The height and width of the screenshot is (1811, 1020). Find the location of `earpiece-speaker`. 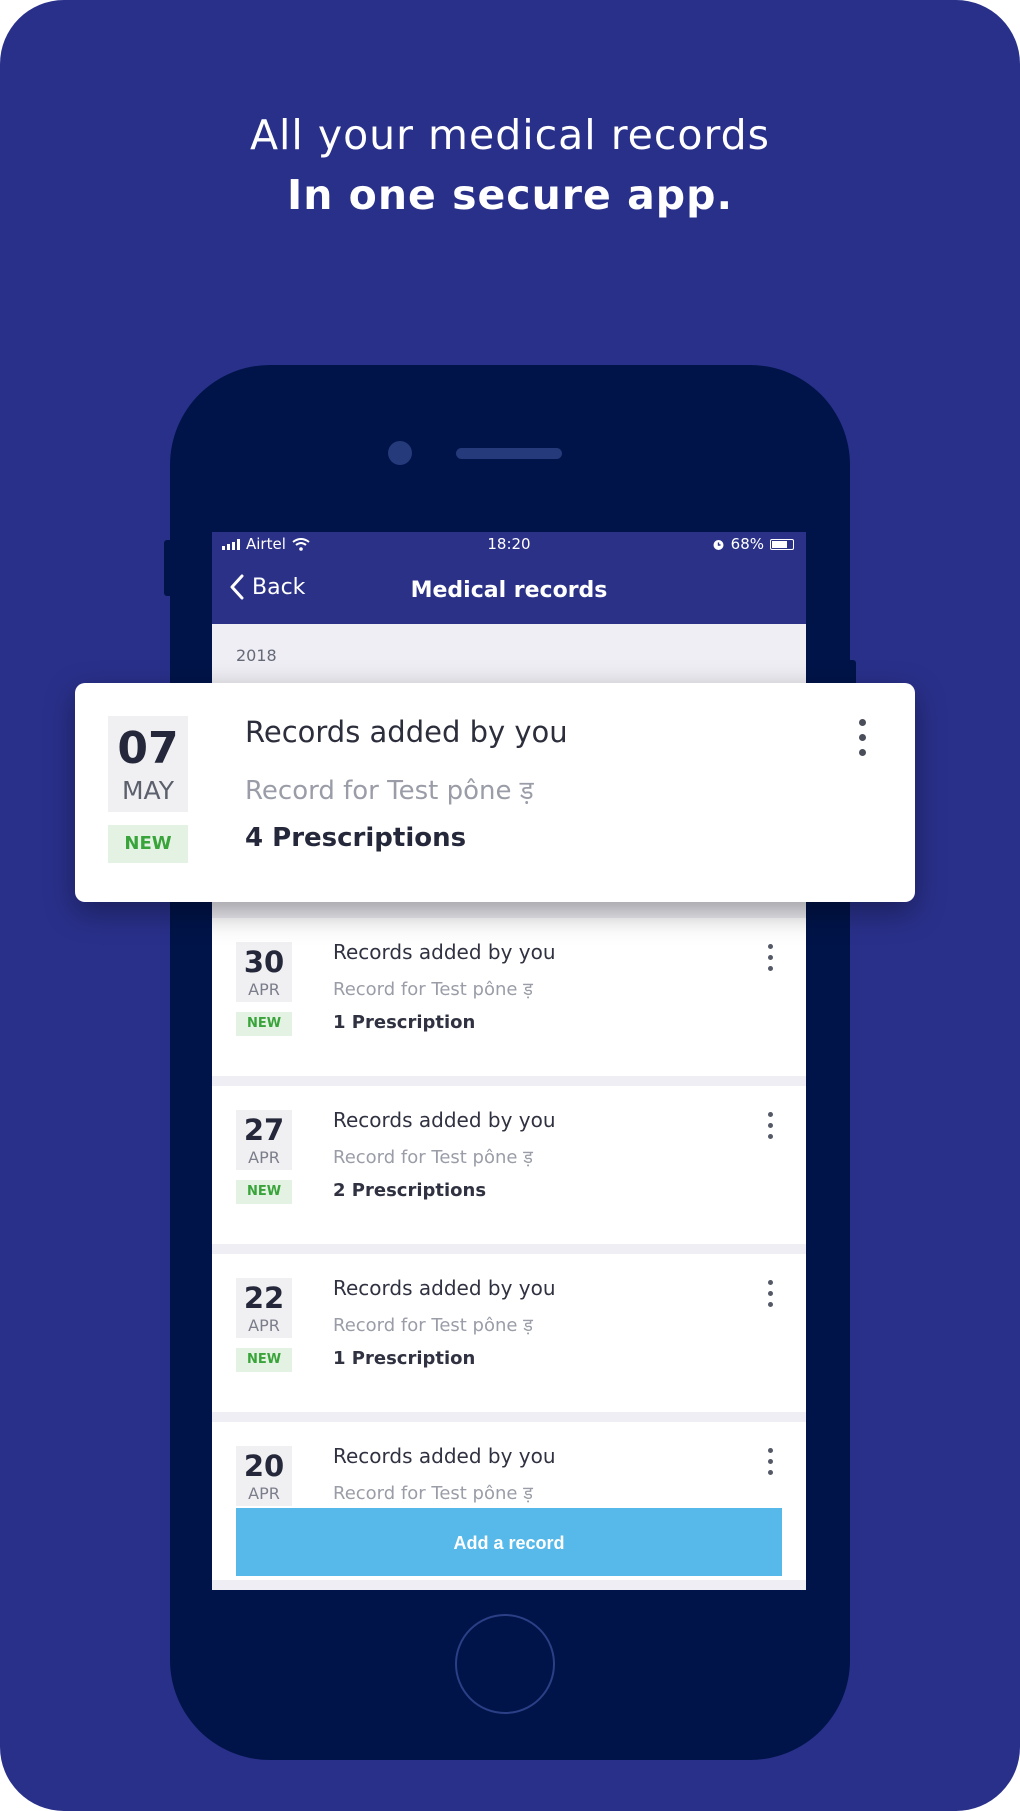

earpiece-speaker is located at coordinates (509, 453).